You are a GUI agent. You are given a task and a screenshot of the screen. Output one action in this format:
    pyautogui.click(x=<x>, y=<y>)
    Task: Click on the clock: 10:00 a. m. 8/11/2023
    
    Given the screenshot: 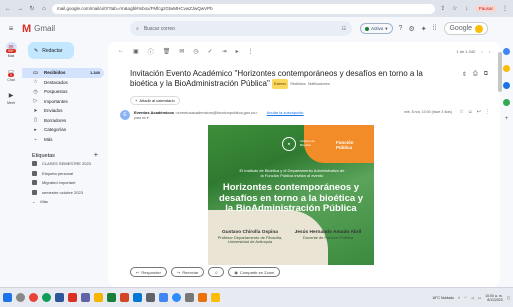 What is the action you would take?
    pyautogui.click(x=494, y=298)
    